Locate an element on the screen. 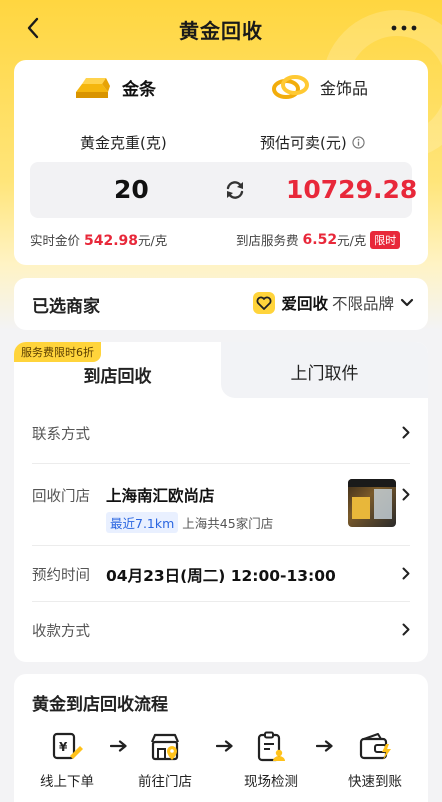 Image resolution: width=442 pixels, height=802 pixels. tab-gold-jewelry: 金饰品 is located at coordinates (319, 87).